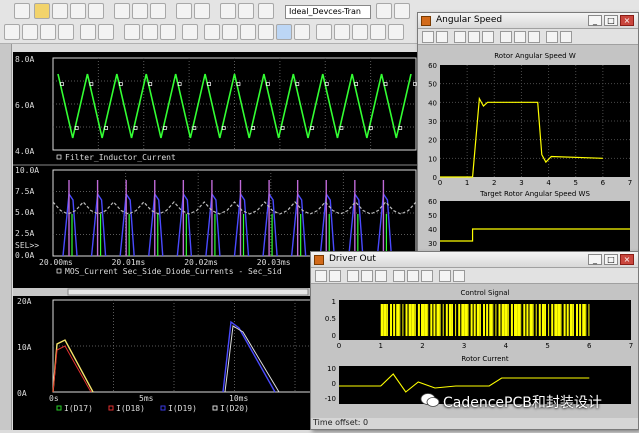  What do you see at coordinates (234, 408) in the screenshot?
I see `plot3-legend-item: I(D20)` at bounding box center [234, 408].